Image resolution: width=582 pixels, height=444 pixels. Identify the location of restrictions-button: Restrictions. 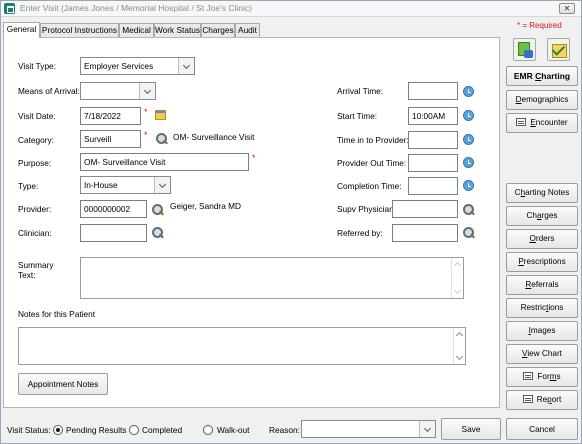
(542, 308).